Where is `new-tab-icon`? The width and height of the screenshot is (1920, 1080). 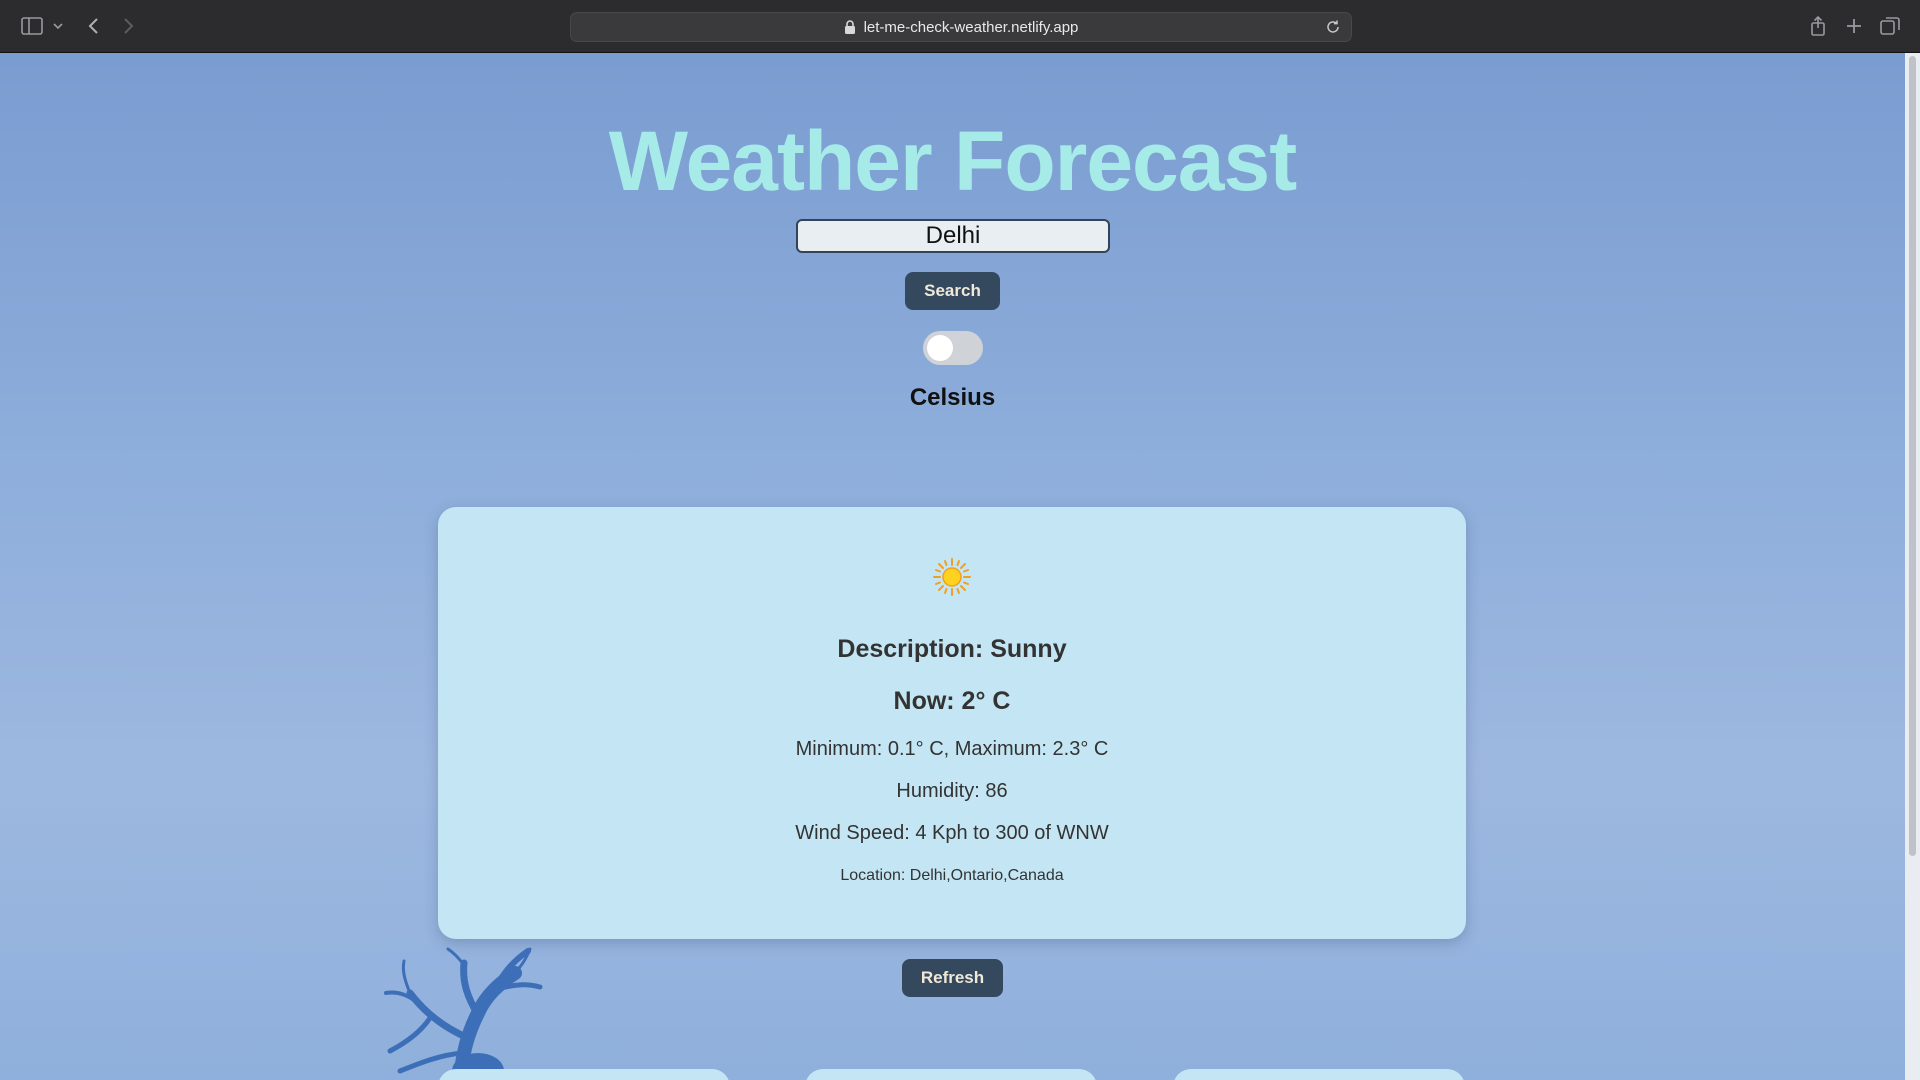 new-tab-icon is located at coordinates (1854, 26).